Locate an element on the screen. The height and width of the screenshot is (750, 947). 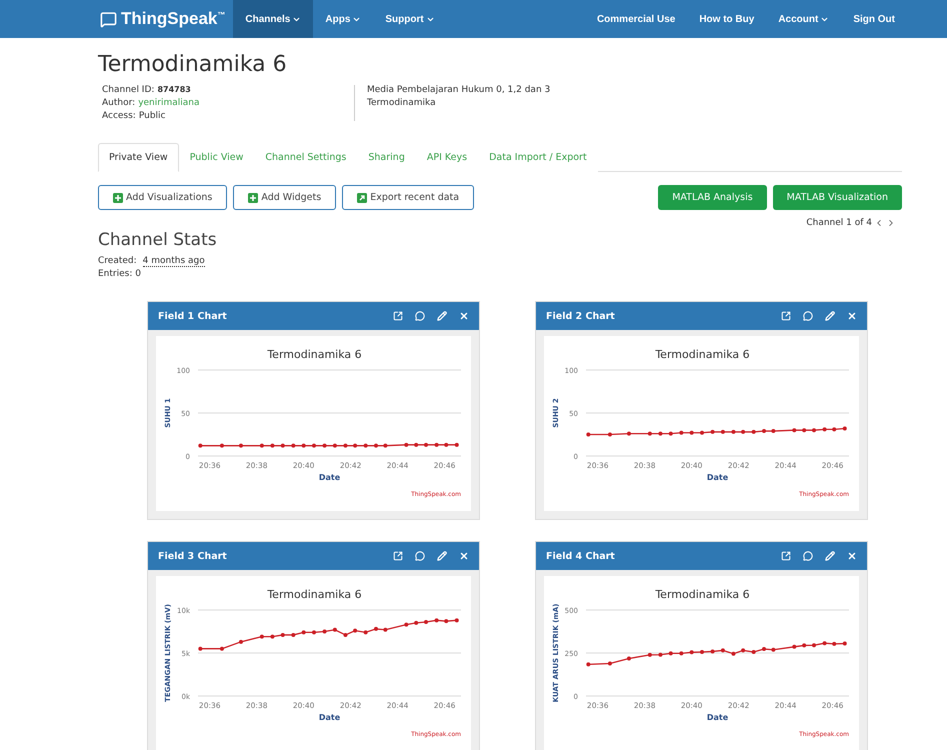
panel-title: Field 1 Chart is located at coordinates (193, 316).